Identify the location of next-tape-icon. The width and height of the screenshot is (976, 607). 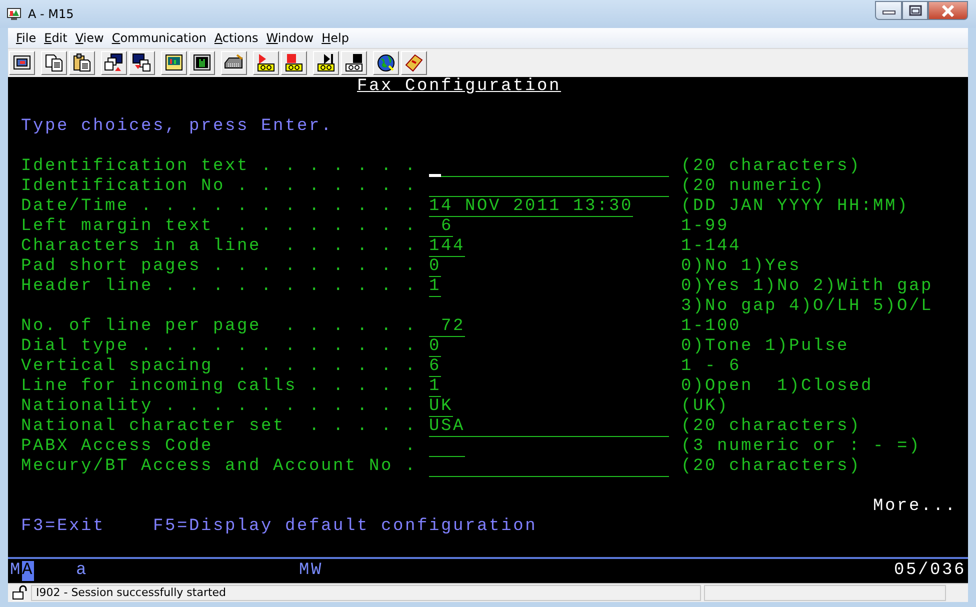
(326, 63).